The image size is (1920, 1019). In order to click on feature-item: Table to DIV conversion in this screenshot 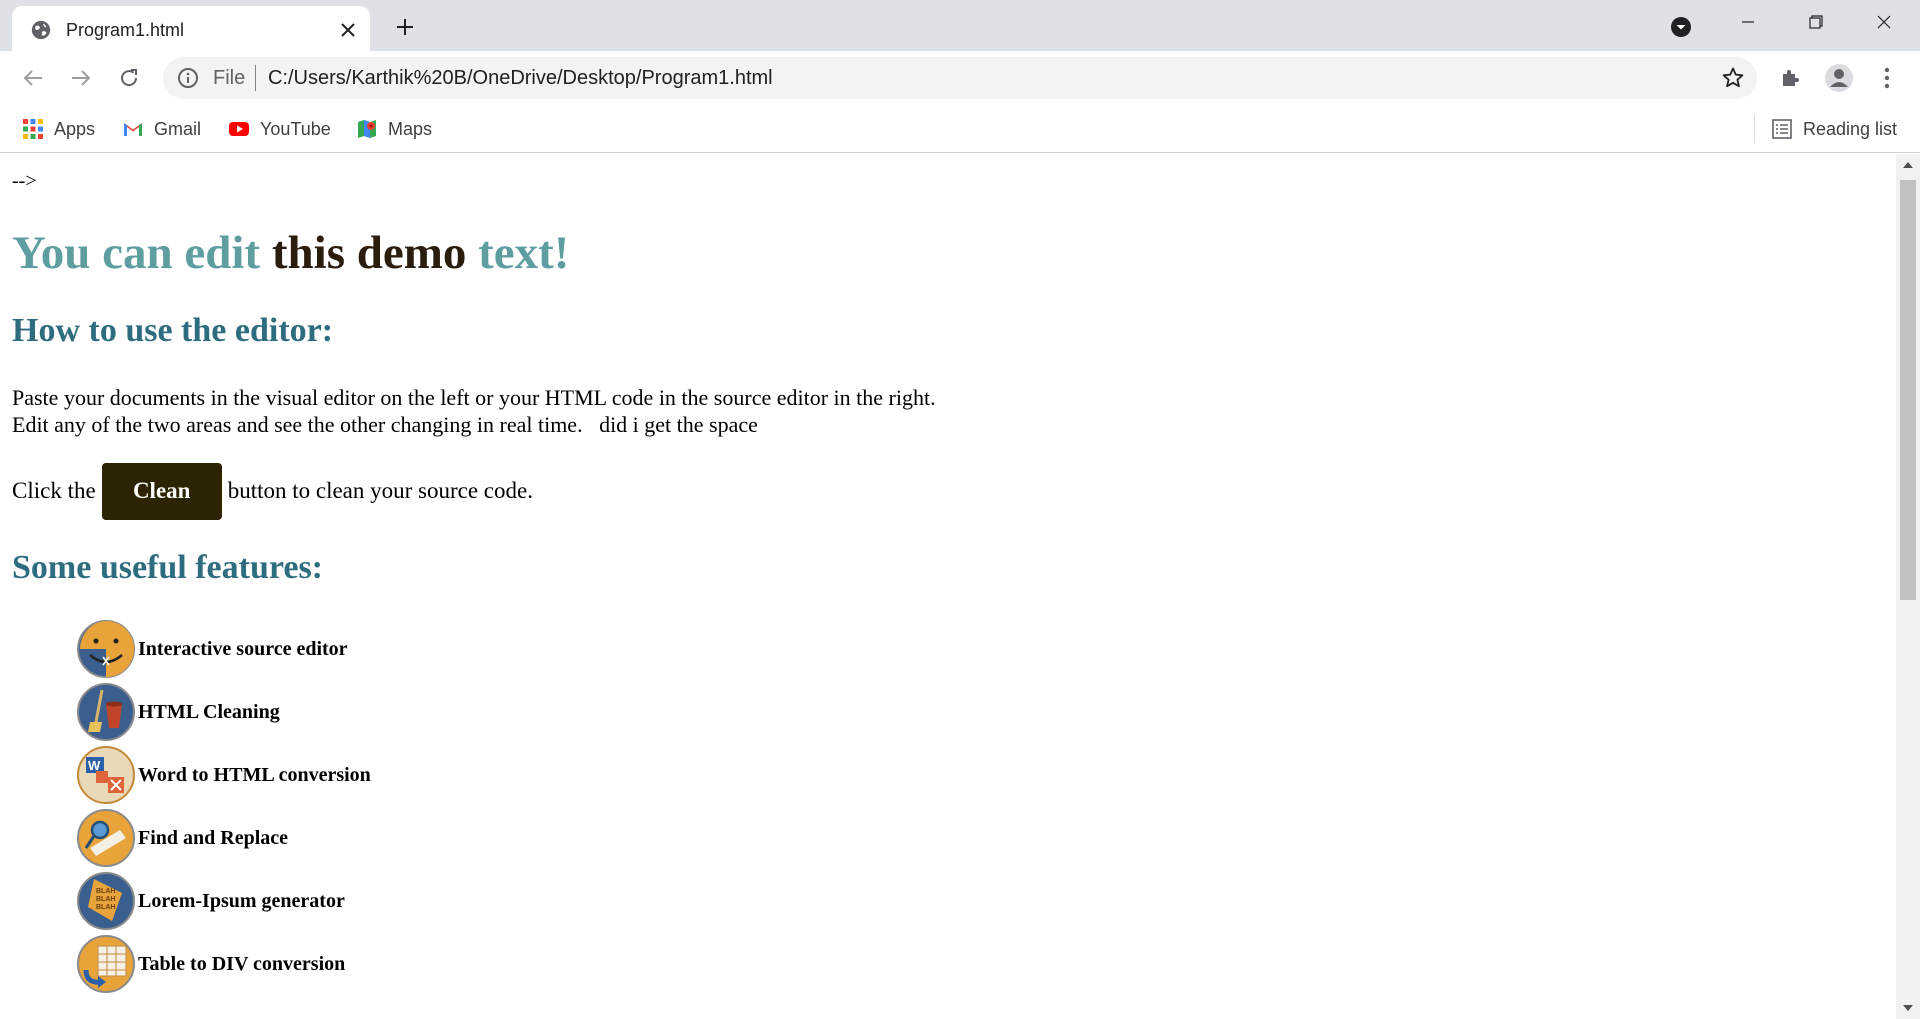, I will do `click(210, 964)`.